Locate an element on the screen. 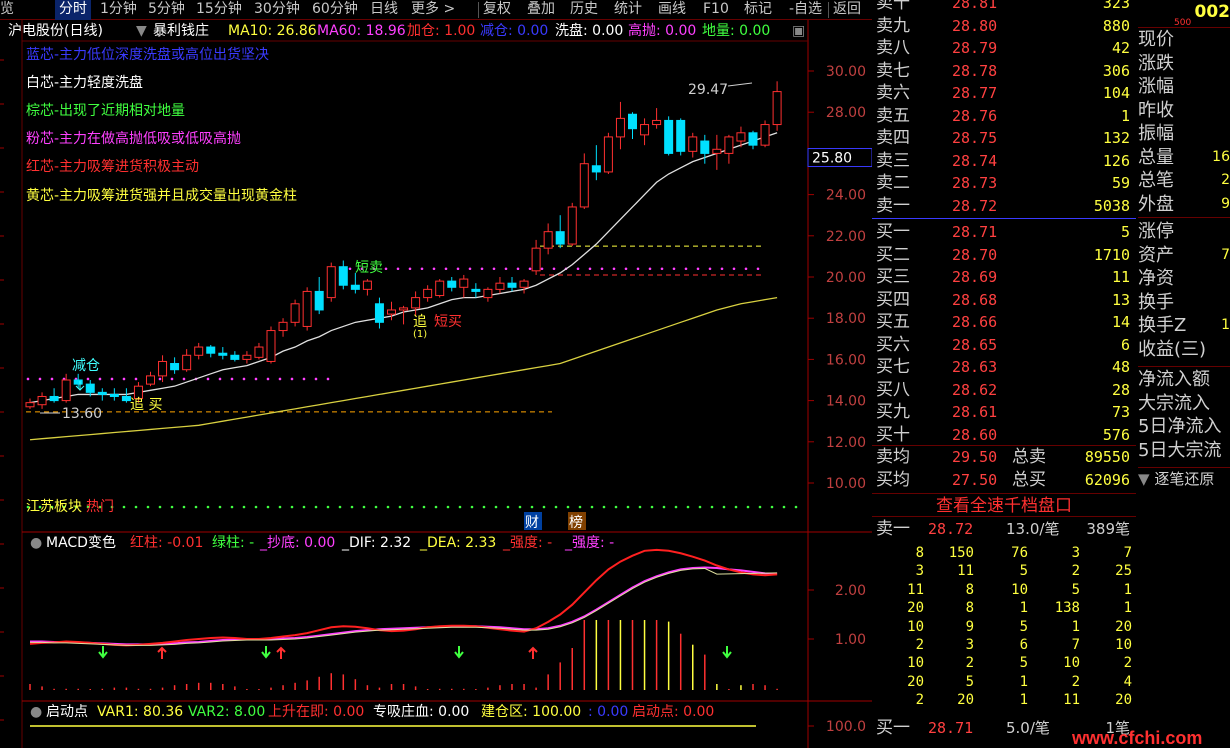 This screenshot has height=748, width=1230. macd-title: MACD变色 is located at coordinates (81, 543).